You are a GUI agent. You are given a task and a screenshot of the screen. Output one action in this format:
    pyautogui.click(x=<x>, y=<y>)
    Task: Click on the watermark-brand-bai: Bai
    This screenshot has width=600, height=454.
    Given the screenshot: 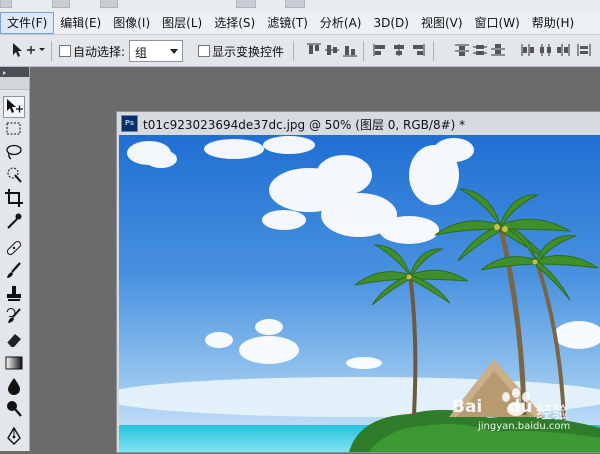 What is the action you would take?
    pyautogui.click(x=467, y=407)
    